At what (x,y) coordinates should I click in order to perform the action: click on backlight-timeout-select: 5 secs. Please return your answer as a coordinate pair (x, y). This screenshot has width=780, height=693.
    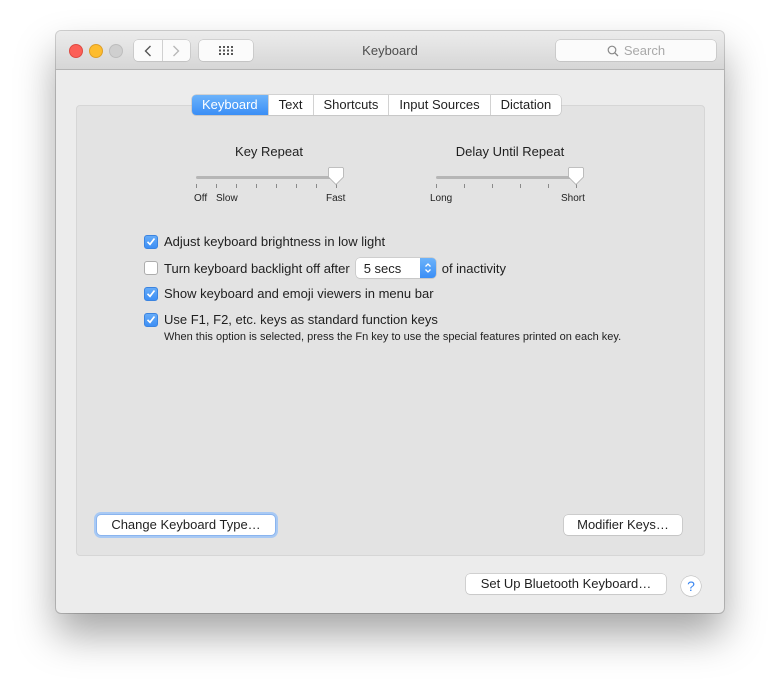
    Looking at the image, I should click on (395, 268).